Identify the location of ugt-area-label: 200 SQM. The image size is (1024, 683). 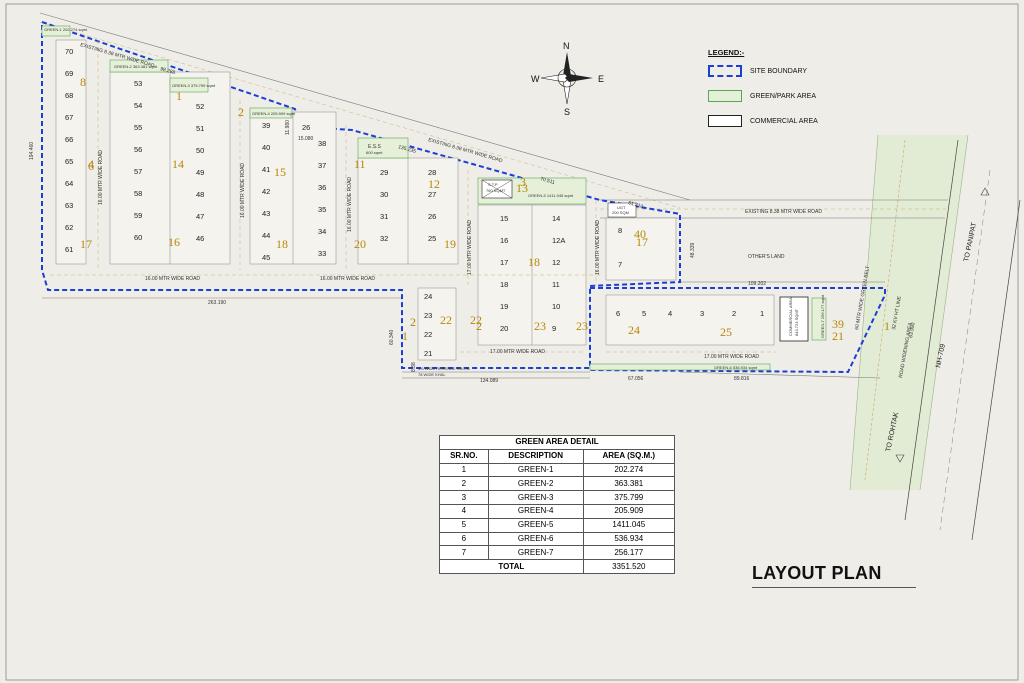
(620, 212).